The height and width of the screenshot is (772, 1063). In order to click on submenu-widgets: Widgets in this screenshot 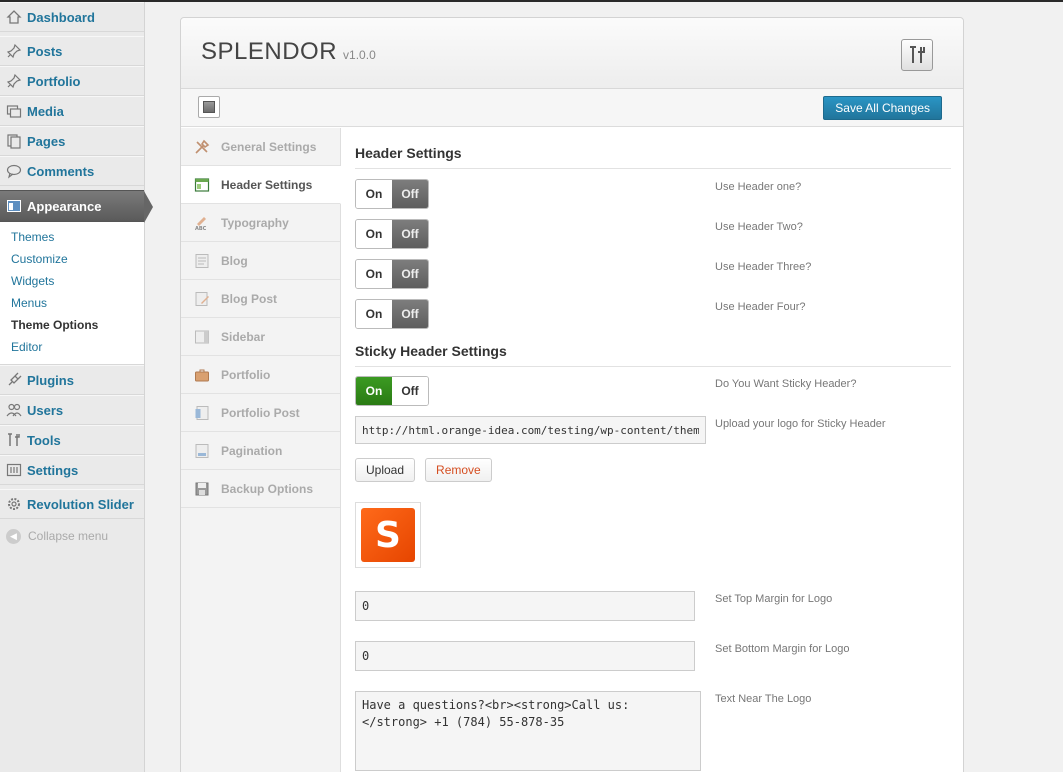, I will do `click(72, 281)`.